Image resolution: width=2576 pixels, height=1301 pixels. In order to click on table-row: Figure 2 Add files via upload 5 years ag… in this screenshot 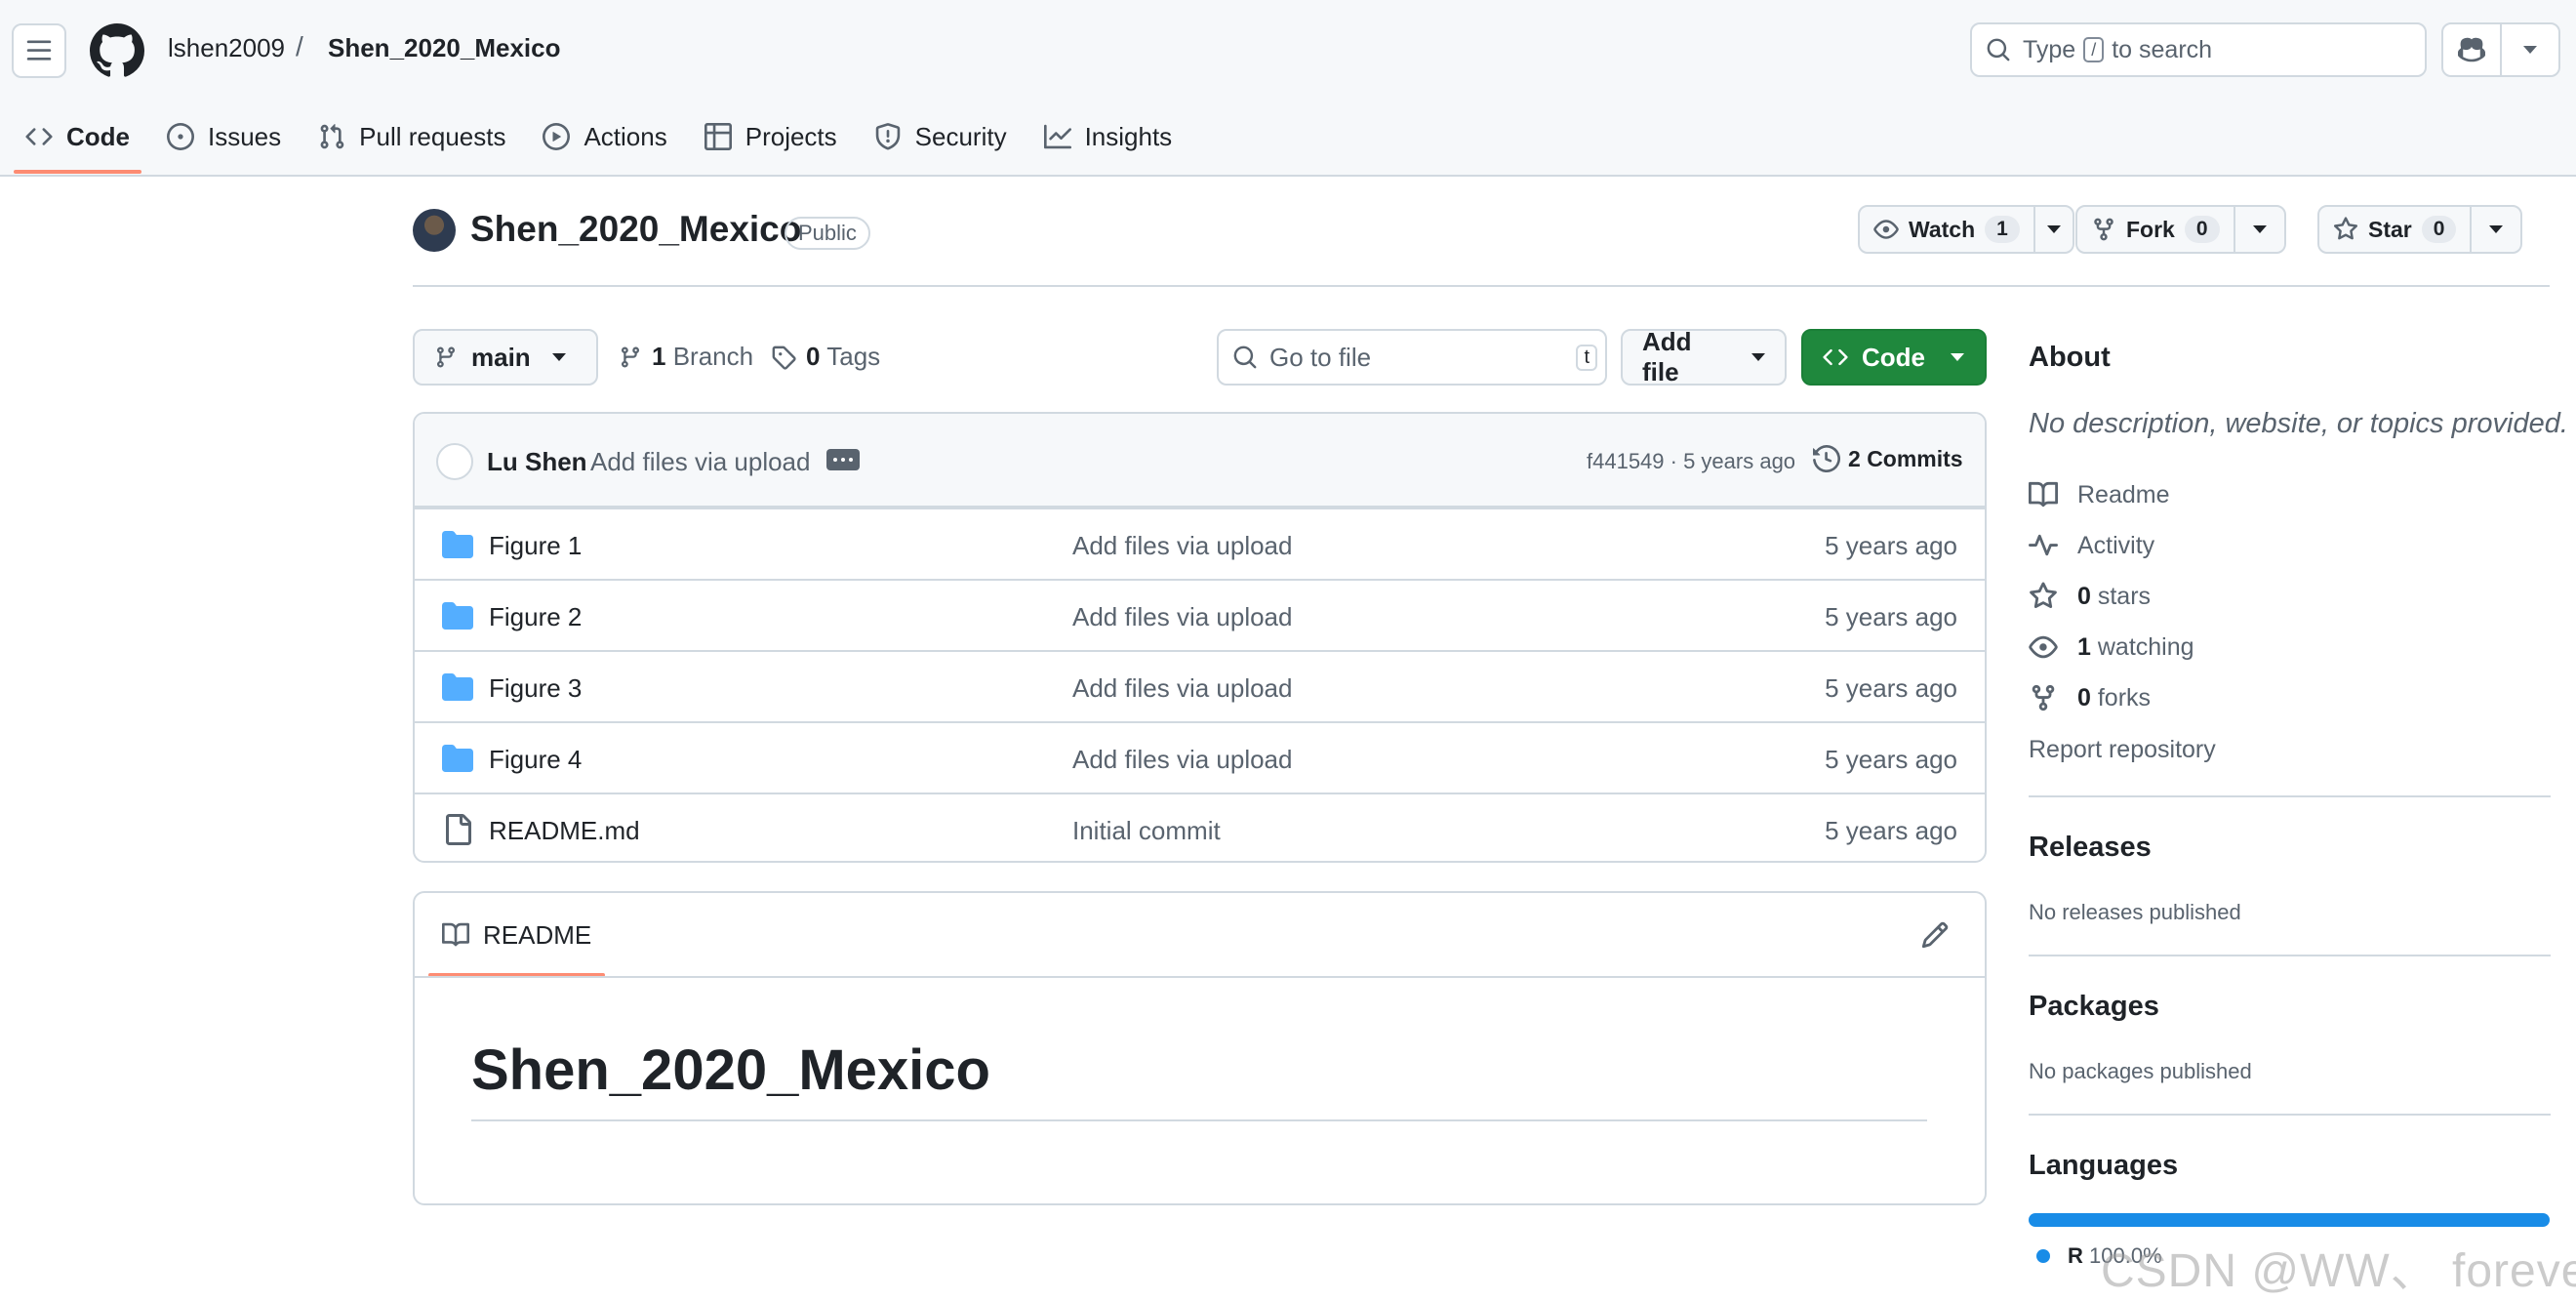, I will do `click(1200, 614)`.